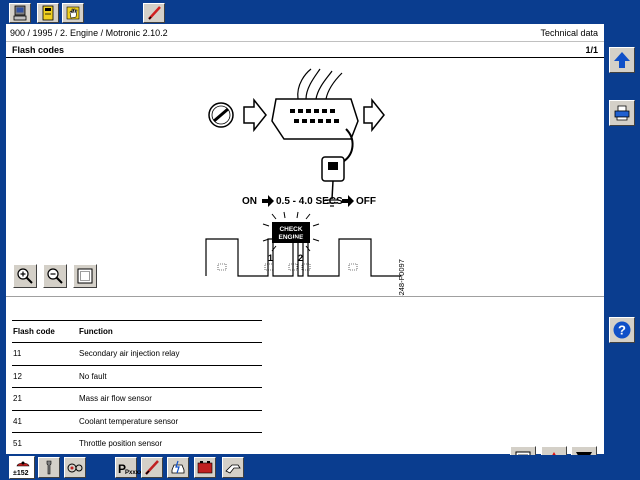 This screenshot has width=640, height=480. Describe the element at coordinates (45, 331) in the screenshot. I see `header-flash-code: Flash code` at that location.